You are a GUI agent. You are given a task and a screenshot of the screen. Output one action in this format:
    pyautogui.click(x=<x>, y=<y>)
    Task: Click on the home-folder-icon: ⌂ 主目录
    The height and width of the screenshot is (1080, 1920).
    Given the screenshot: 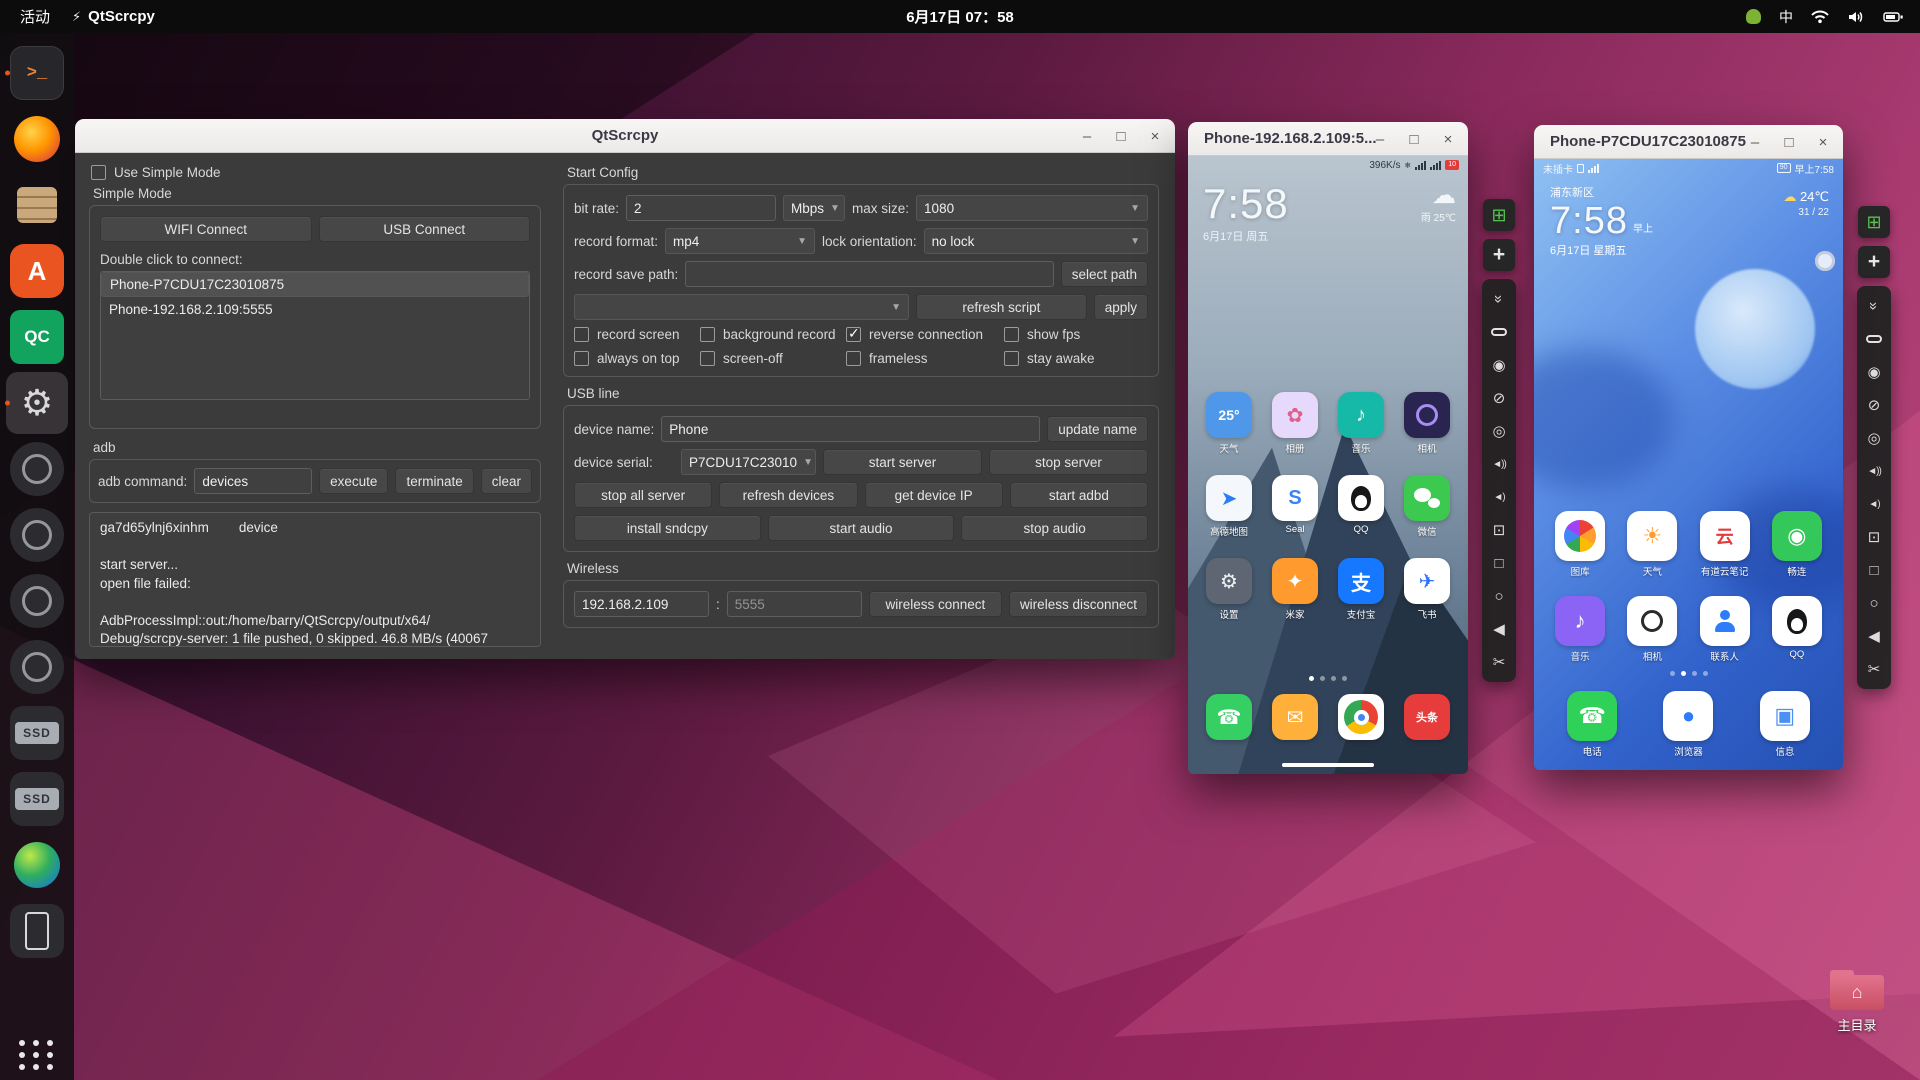 What is the action you would take?
    pyautogui.click(x=1857, y=1002)
    